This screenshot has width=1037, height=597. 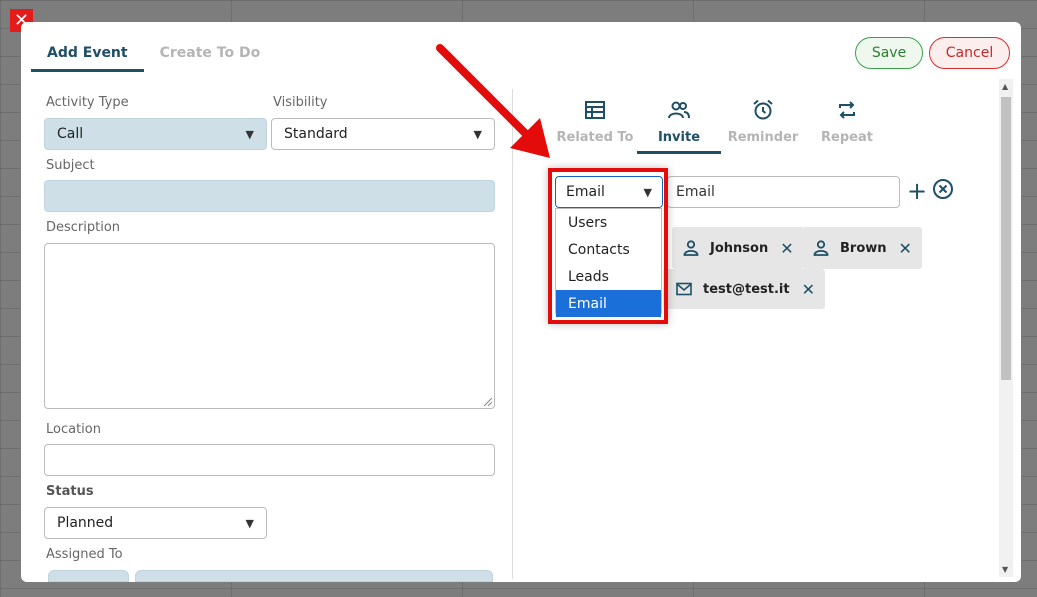 I want to click on tab-invite-label: Invite, so click(x=679, y=137).